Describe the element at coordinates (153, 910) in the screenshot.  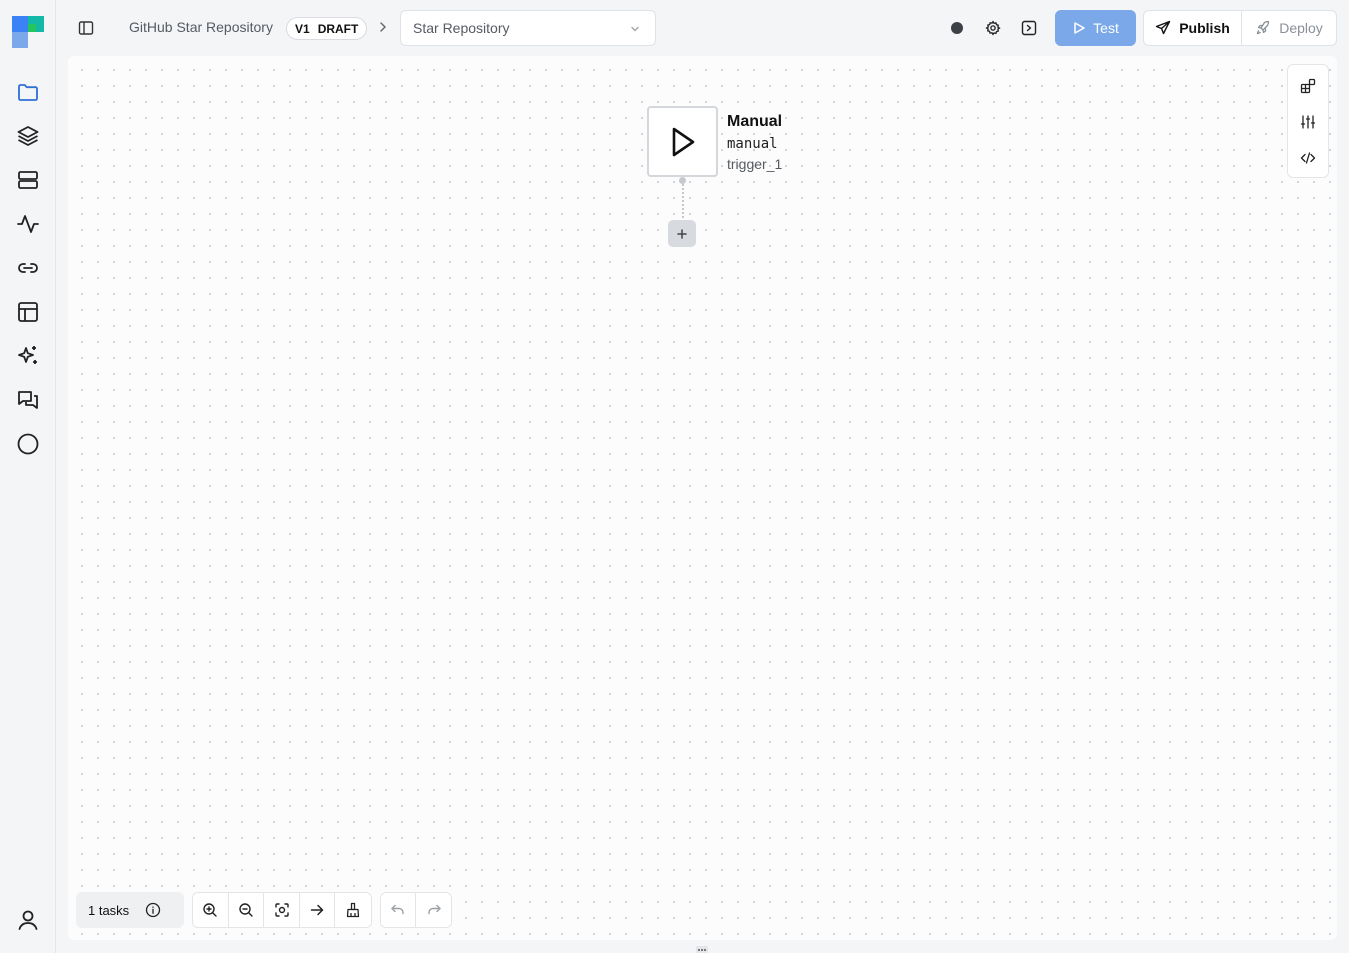
I see `info-icon` at that location.